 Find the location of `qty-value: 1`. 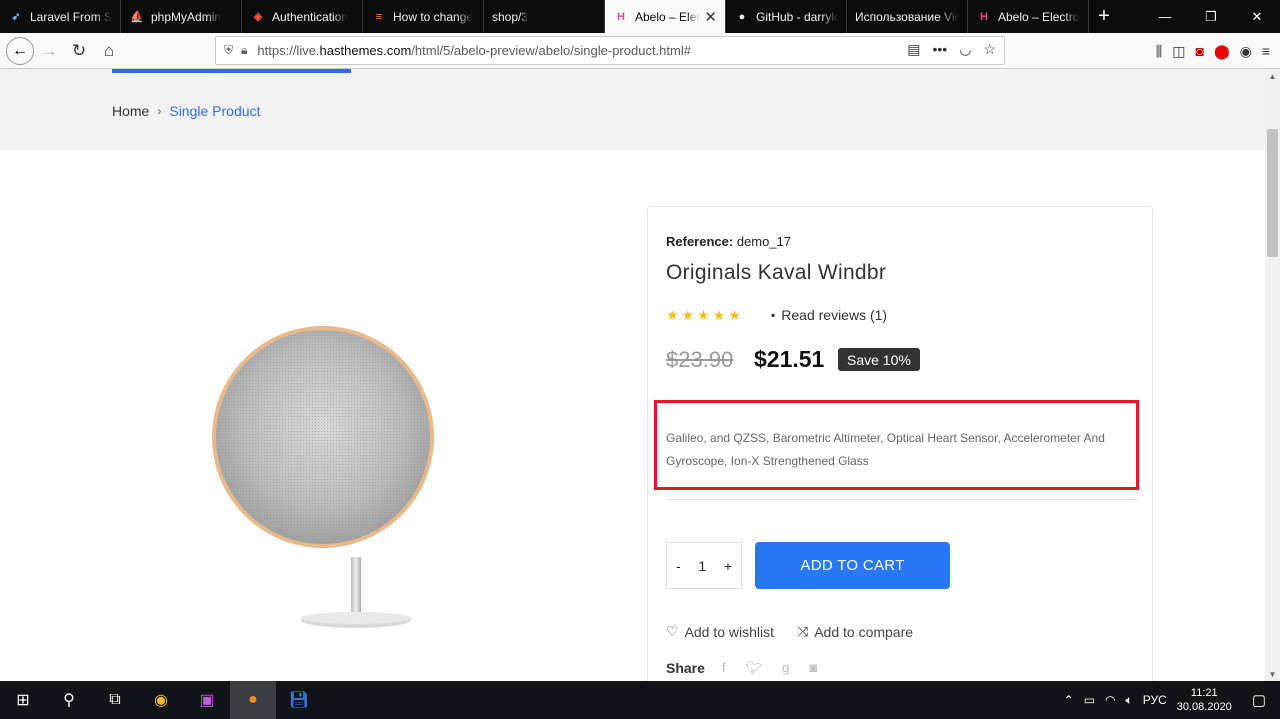

qty-value: 1 is located at coordinates (702, 566).